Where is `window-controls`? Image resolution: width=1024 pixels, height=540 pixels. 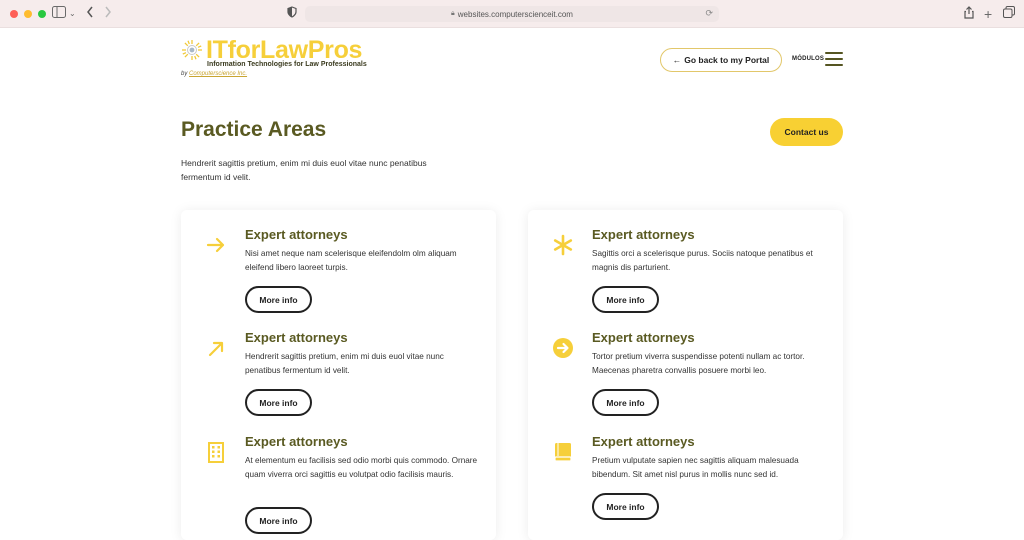 window-controls is located at coordinates (28, 13).